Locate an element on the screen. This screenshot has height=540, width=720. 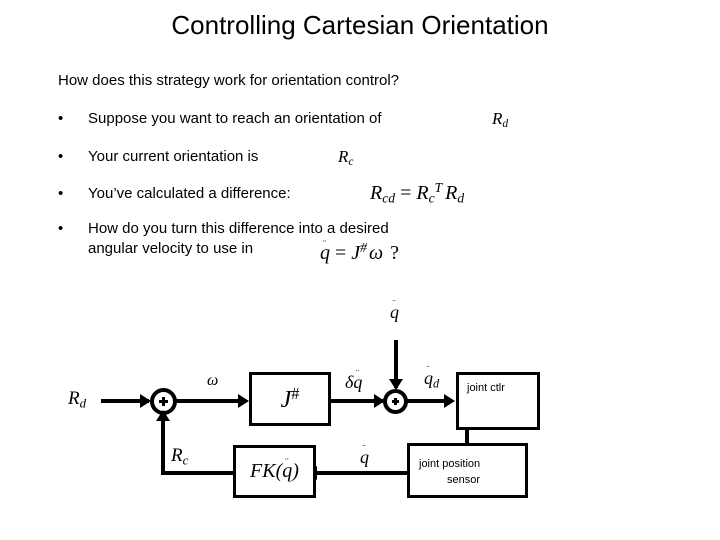
signal-label-delta-qdot: δ ¨ q is located at coordinates (353, 380).